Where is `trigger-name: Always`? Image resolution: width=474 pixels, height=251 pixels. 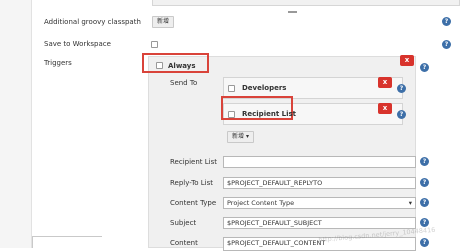 trigger-name: Always is located at coordinates (182, 66).